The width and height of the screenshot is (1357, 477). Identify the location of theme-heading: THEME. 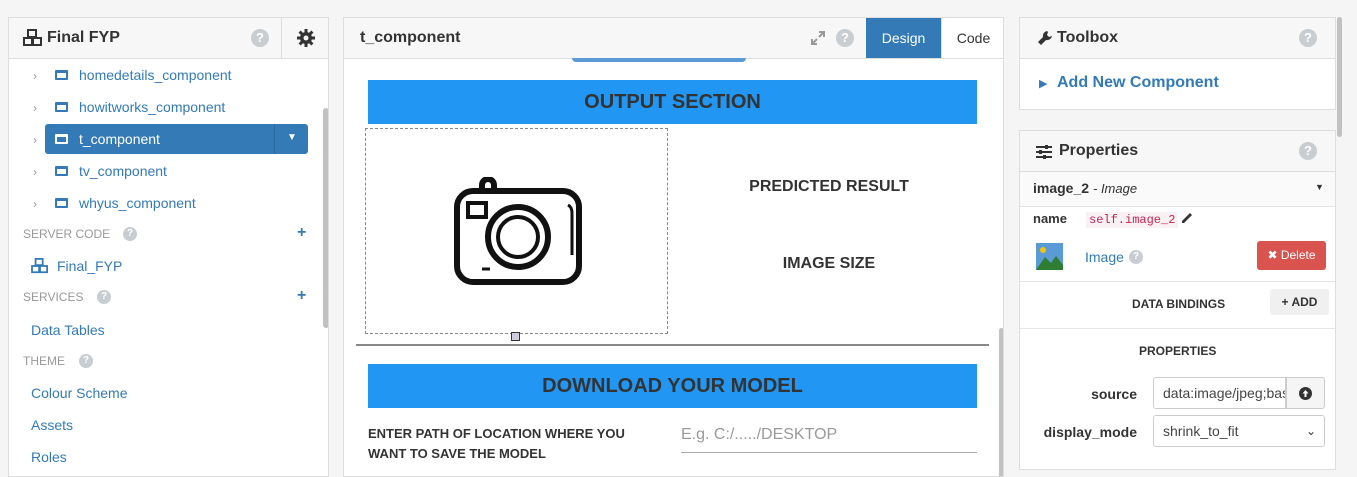
(44, 361).